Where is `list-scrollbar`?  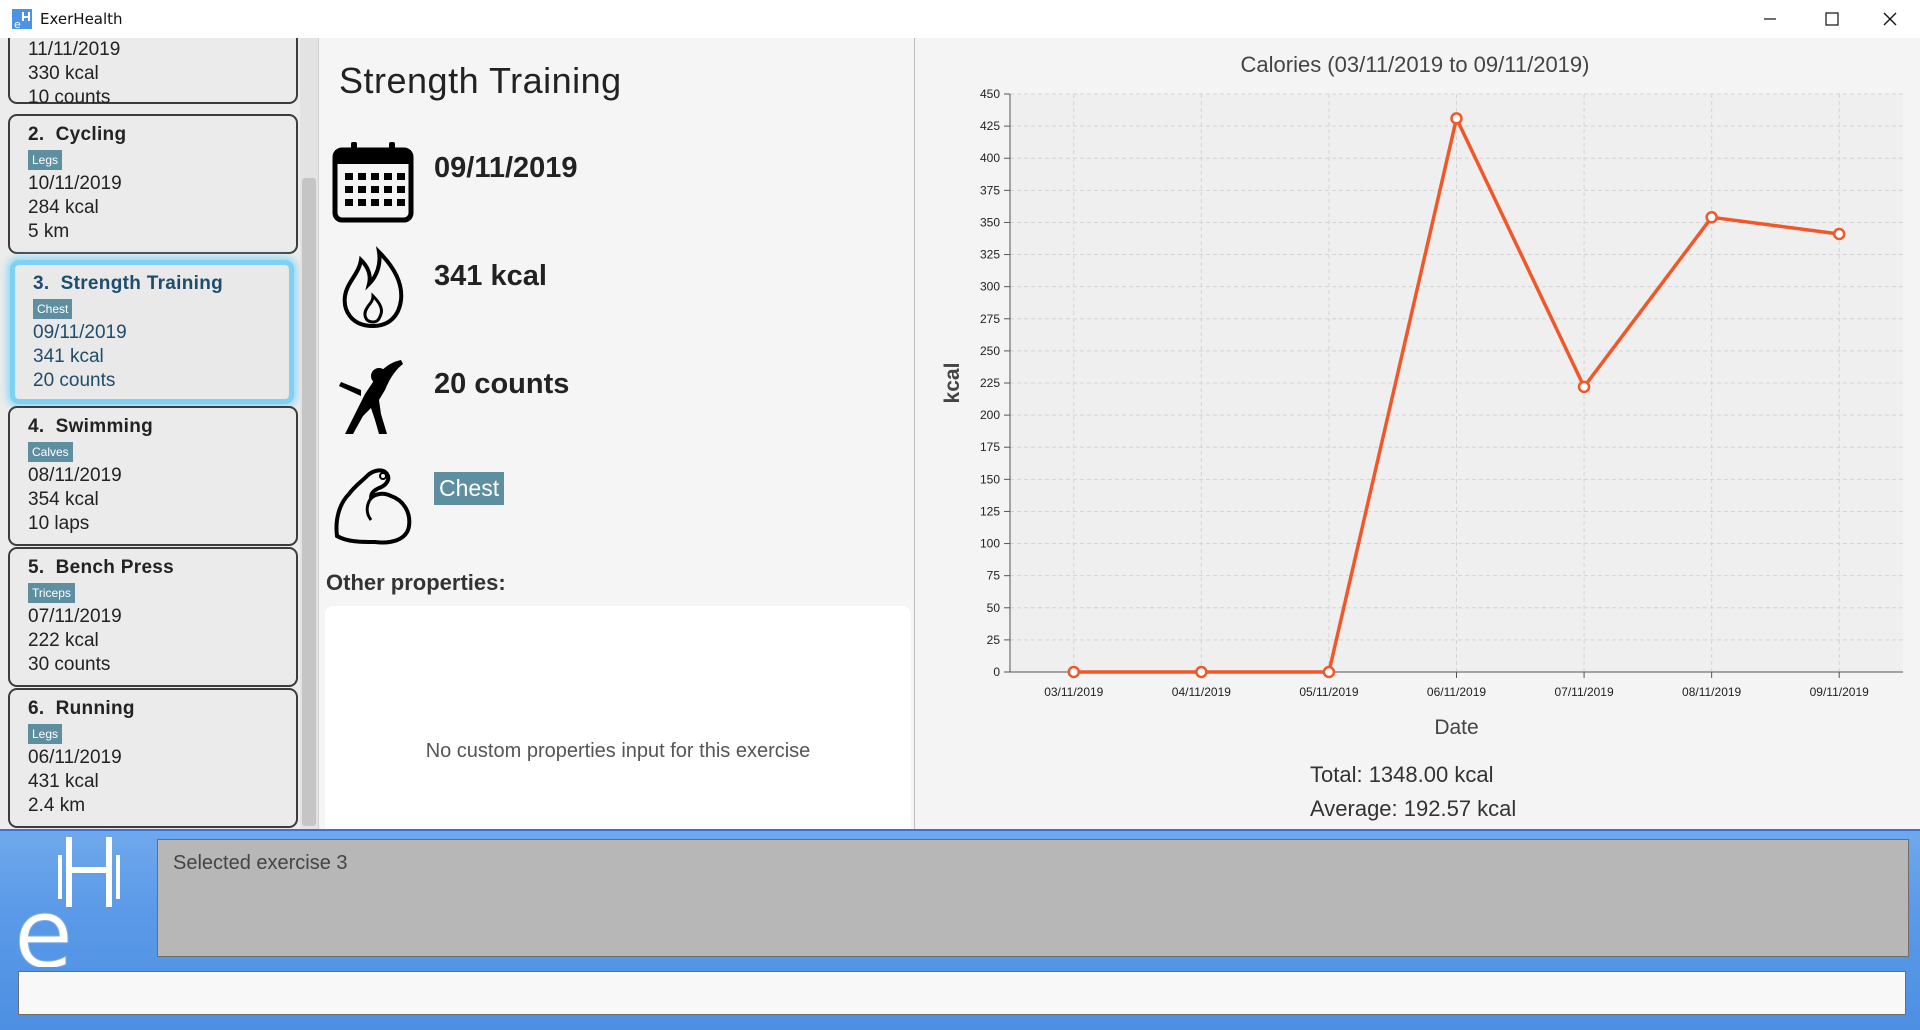
list-scrollbar is located at coordinates (309, 433).